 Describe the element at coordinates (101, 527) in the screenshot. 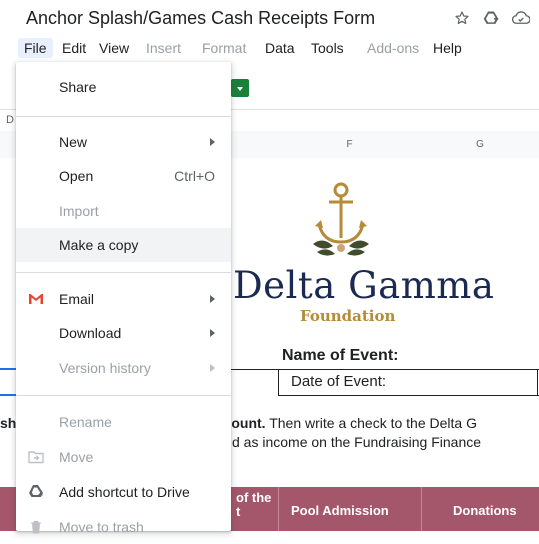

I see `move-to-trash-label: Move to trash` at that location.